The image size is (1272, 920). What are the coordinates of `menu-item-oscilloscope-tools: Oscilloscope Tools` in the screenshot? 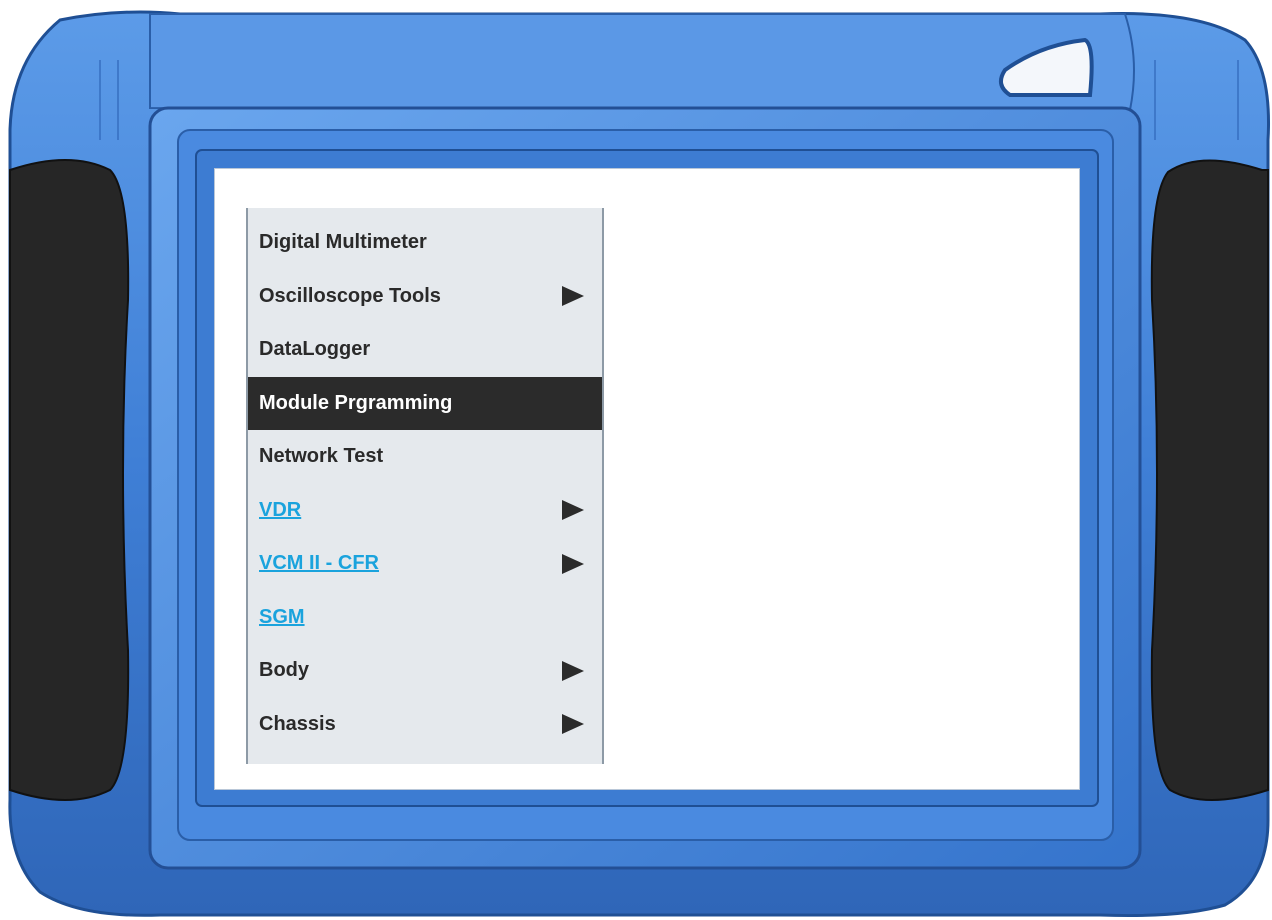 It's located at (425, 297).